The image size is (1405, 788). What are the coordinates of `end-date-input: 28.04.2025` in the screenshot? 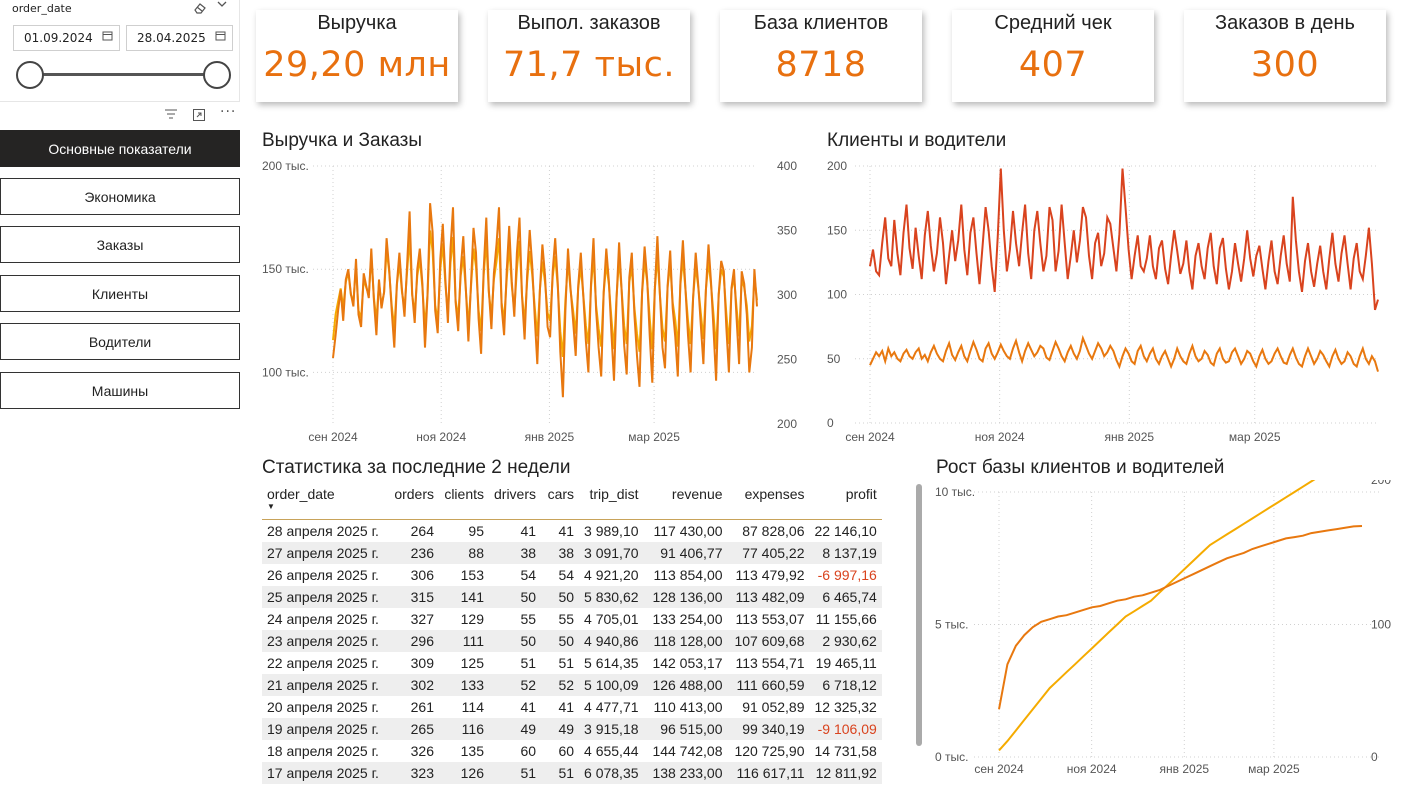 It's located at (179, 38).